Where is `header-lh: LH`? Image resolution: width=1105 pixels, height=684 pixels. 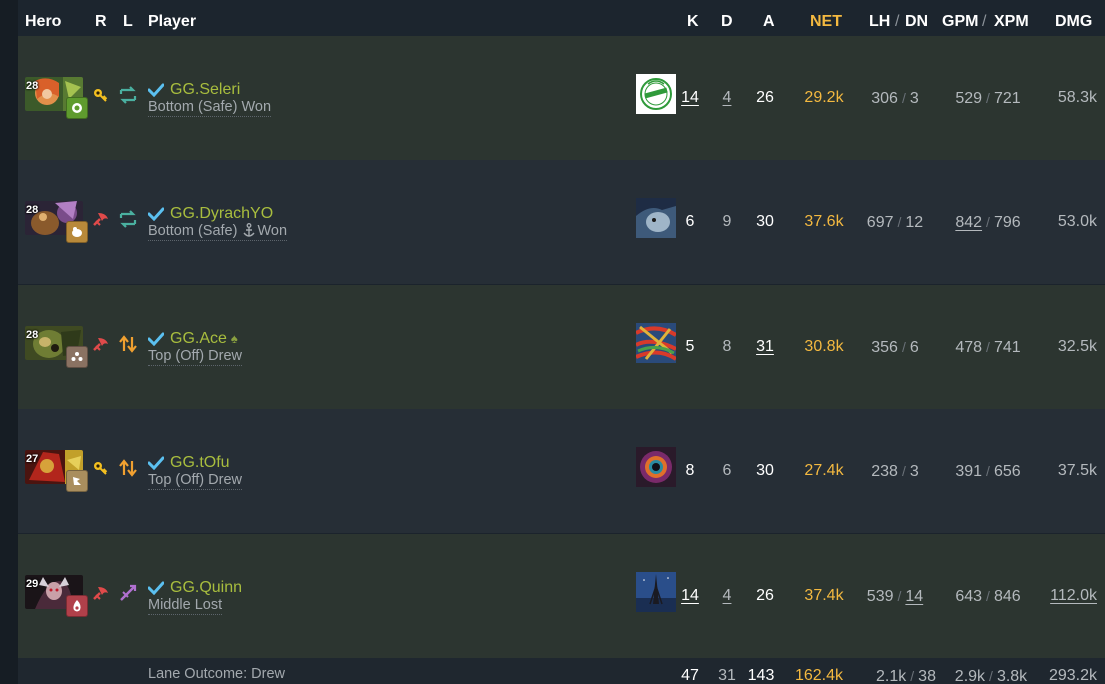
header-lh: LH is located at coordinates (879, 22).